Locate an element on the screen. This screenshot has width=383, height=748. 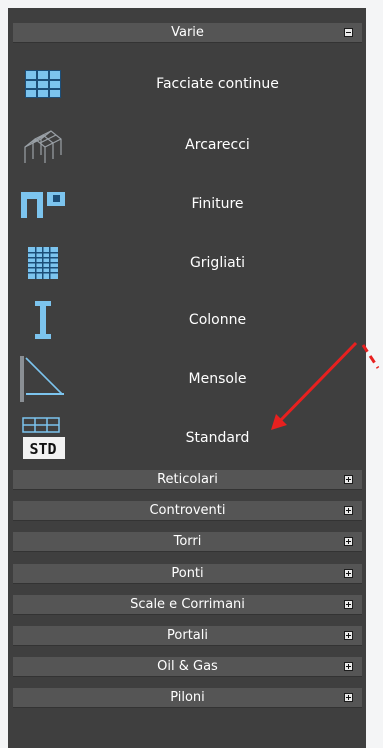
section-header-ponti: Ponti is located at coordinates (187, 574).